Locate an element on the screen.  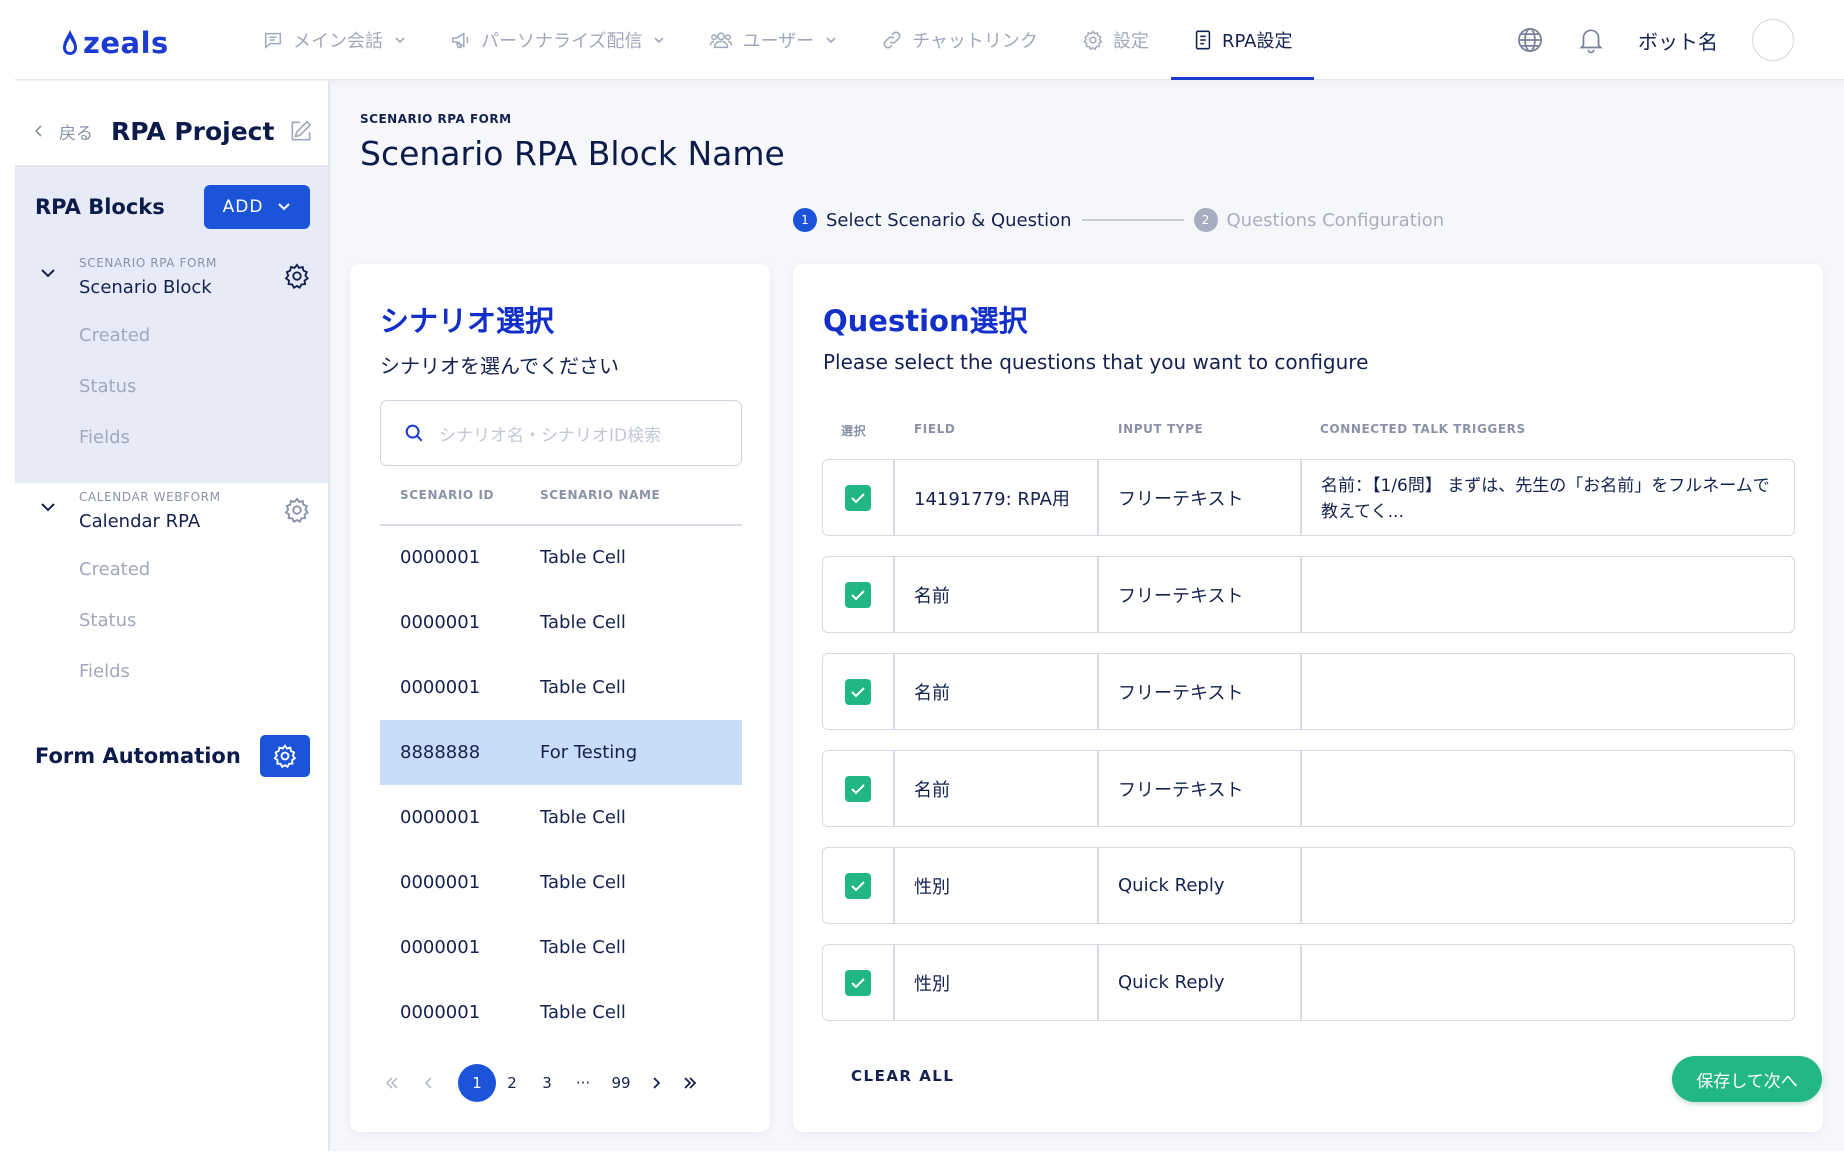
breadcrumb: SCENARIO RPA FORM is located at coordinates (436, 119).